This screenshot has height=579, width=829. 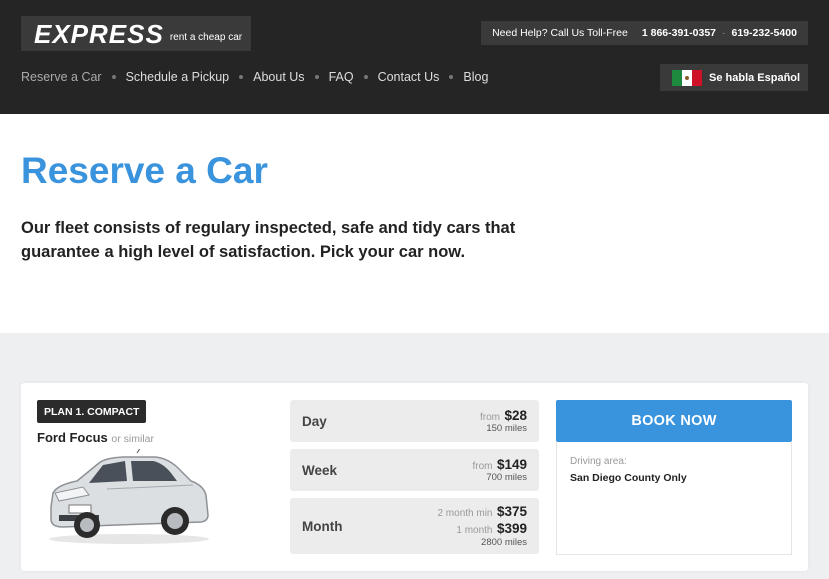 I want to click on nav-contact-us: Contact Us, so click(x=409, y=77).